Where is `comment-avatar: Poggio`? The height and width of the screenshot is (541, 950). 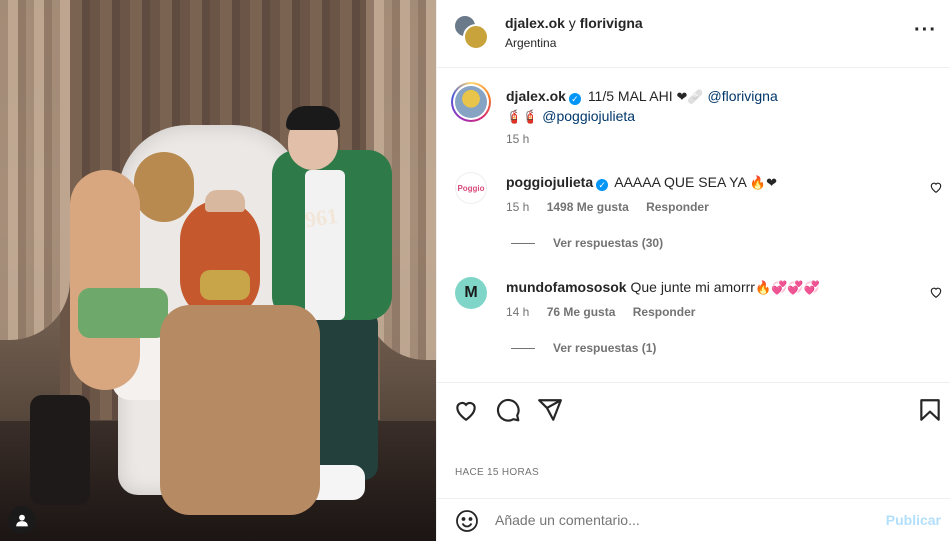
comment-avatar: Poggio is located at coordinates (471, 188).